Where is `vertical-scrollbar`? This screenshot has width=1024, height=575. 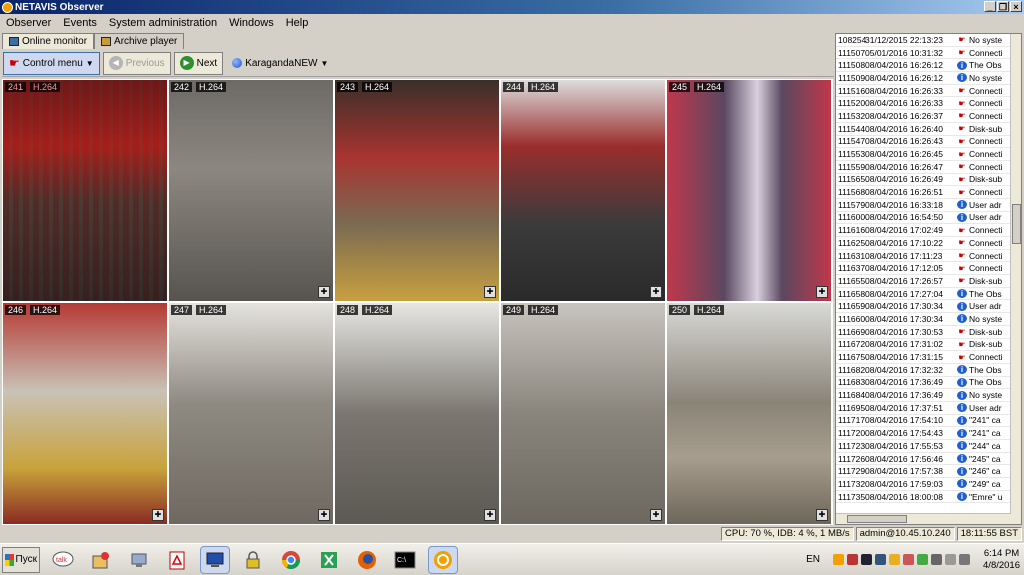 vertical-scrollbar is located at coordinates (1015, 279).